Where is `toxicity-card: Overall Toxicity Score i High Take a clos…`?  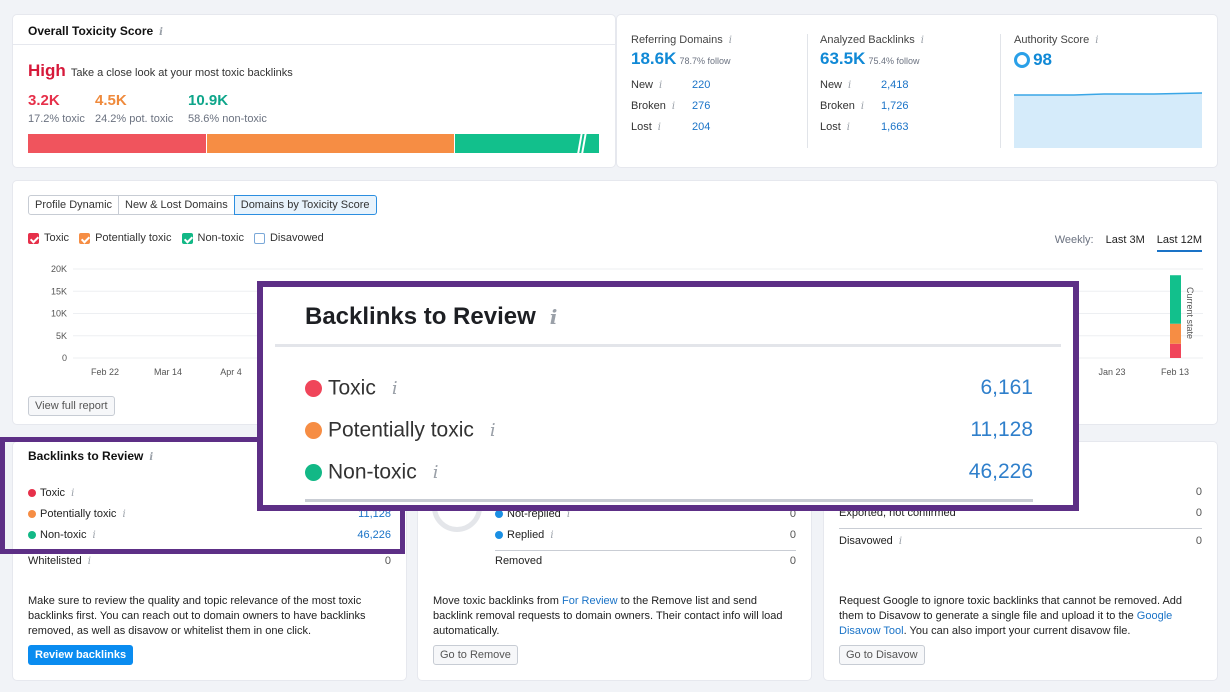 toxicity-card: Overall Toxicity Score i High Take a clos… is located at coordinates (314, 91).